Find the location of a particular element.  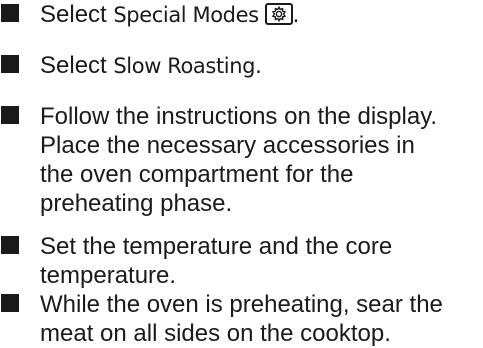

special-modes-label: Special Modes is located at coordinates (186, 15).